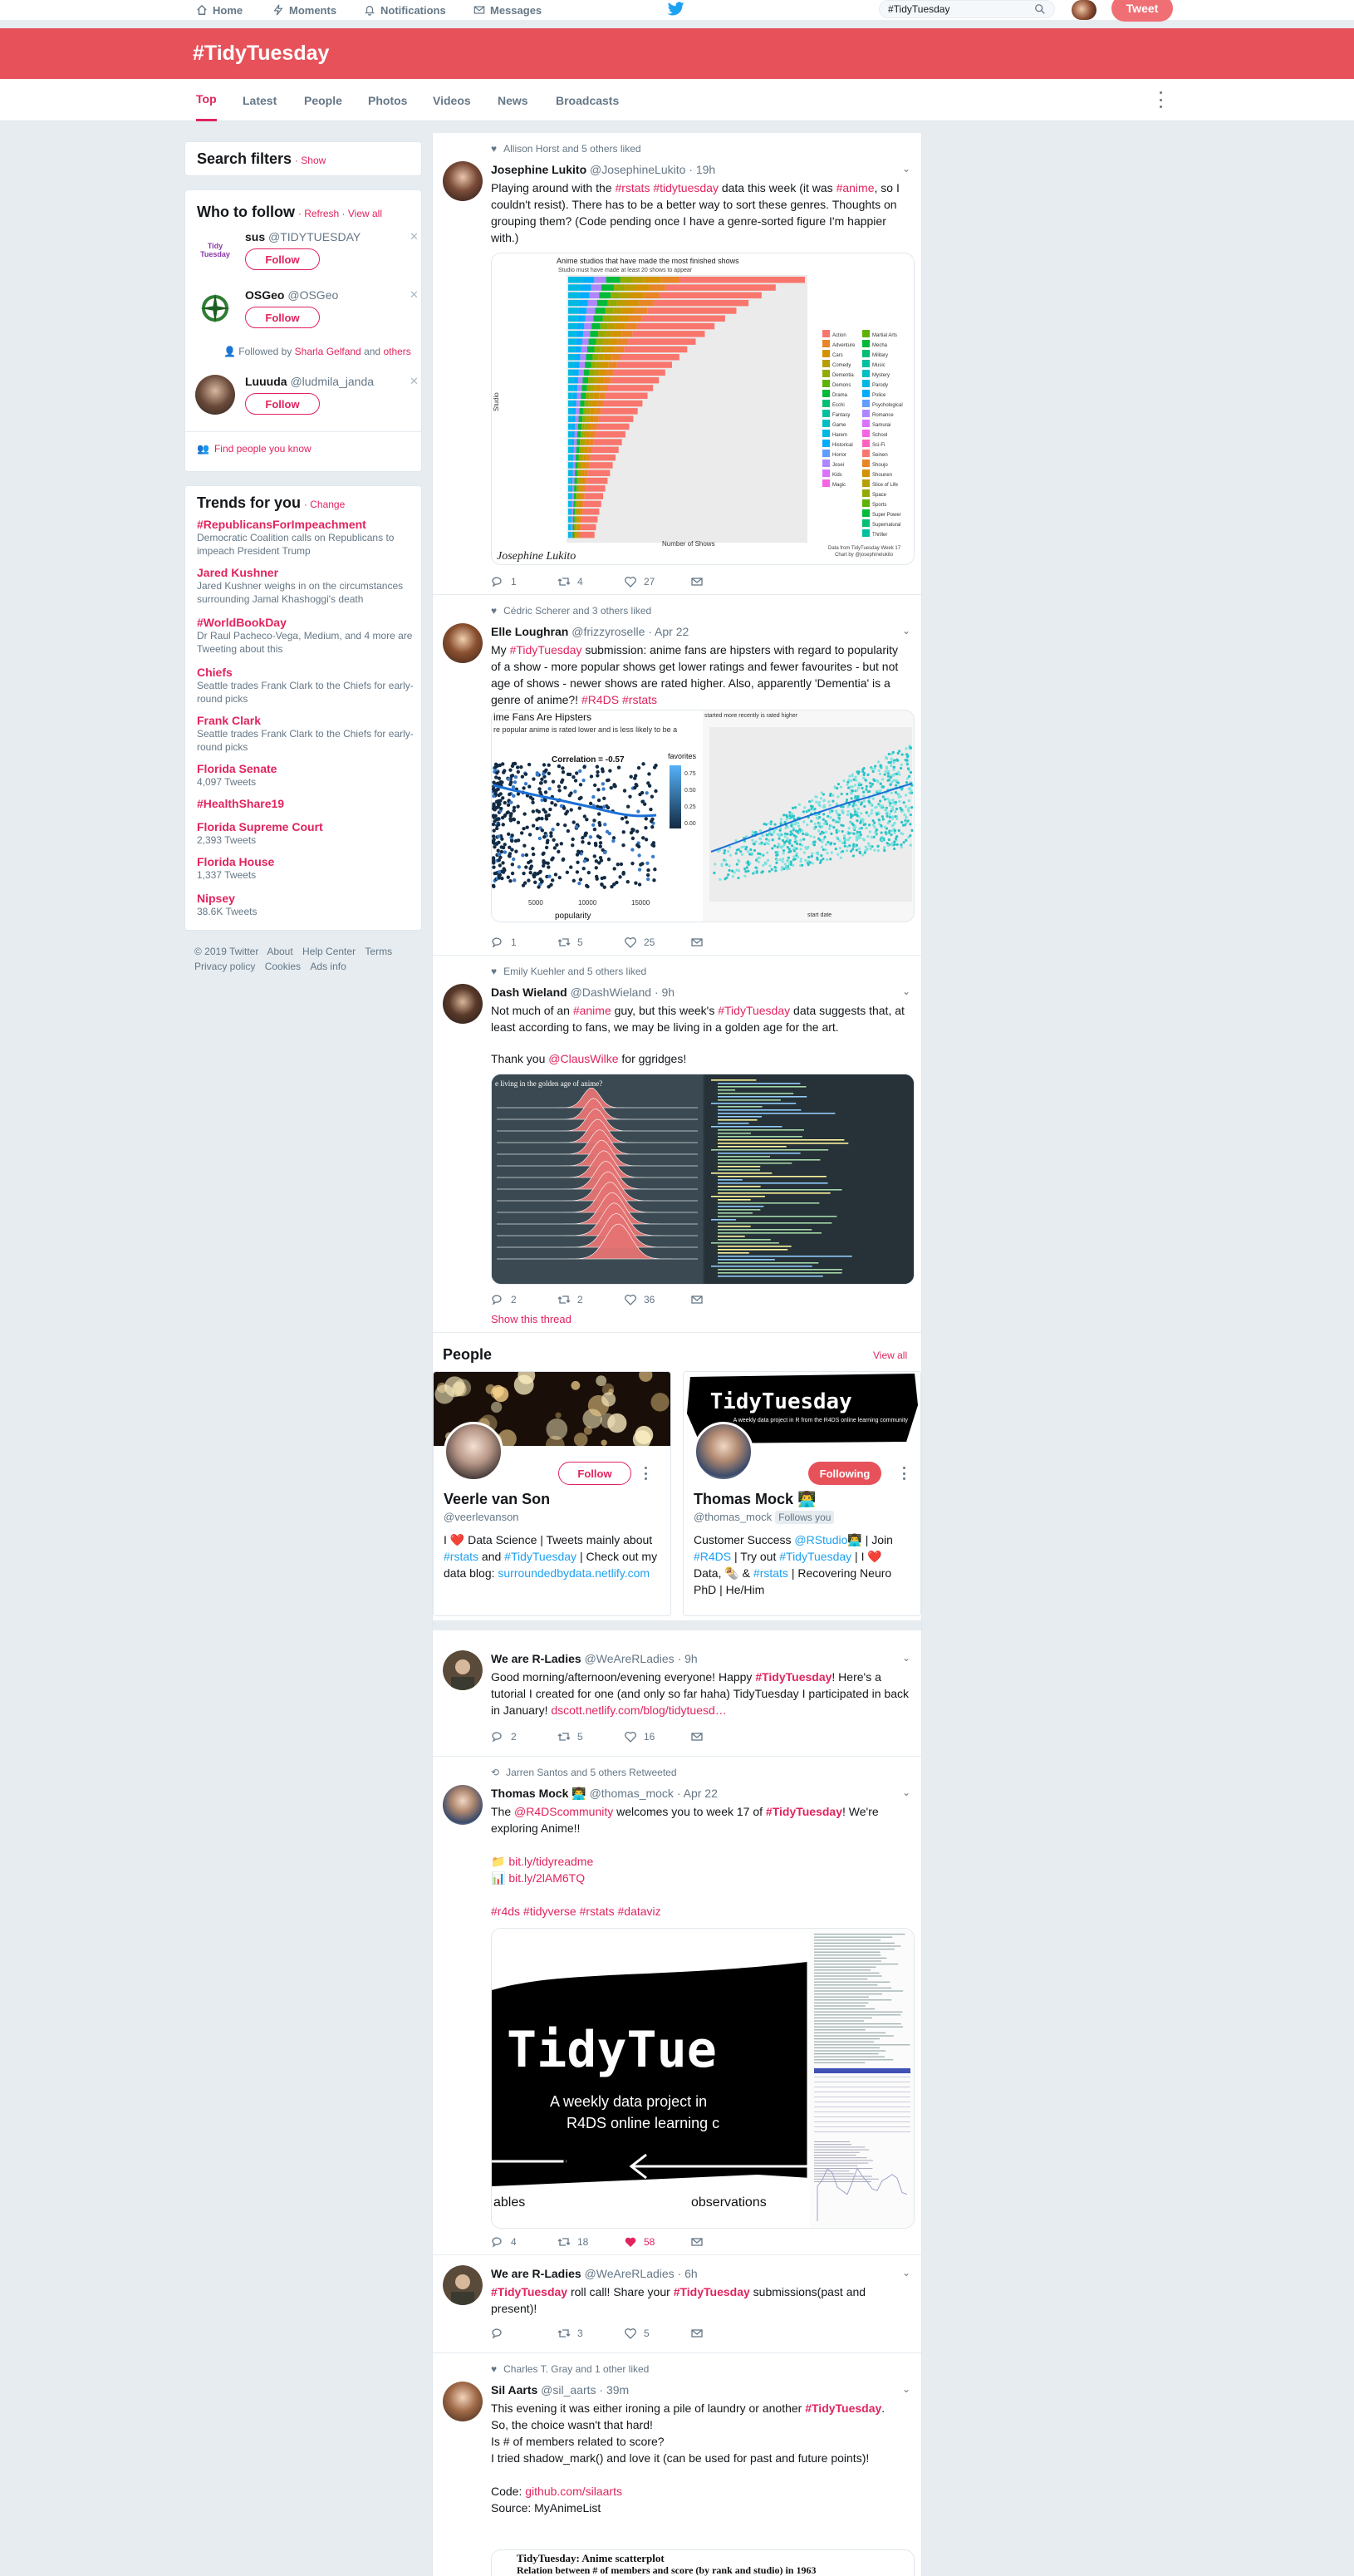 Image resolution: width=1354 pixels, height=2576 pixels. Describe the element at coordinates (323, 100) in the screenshot. I see `tab-people: People` at that location.